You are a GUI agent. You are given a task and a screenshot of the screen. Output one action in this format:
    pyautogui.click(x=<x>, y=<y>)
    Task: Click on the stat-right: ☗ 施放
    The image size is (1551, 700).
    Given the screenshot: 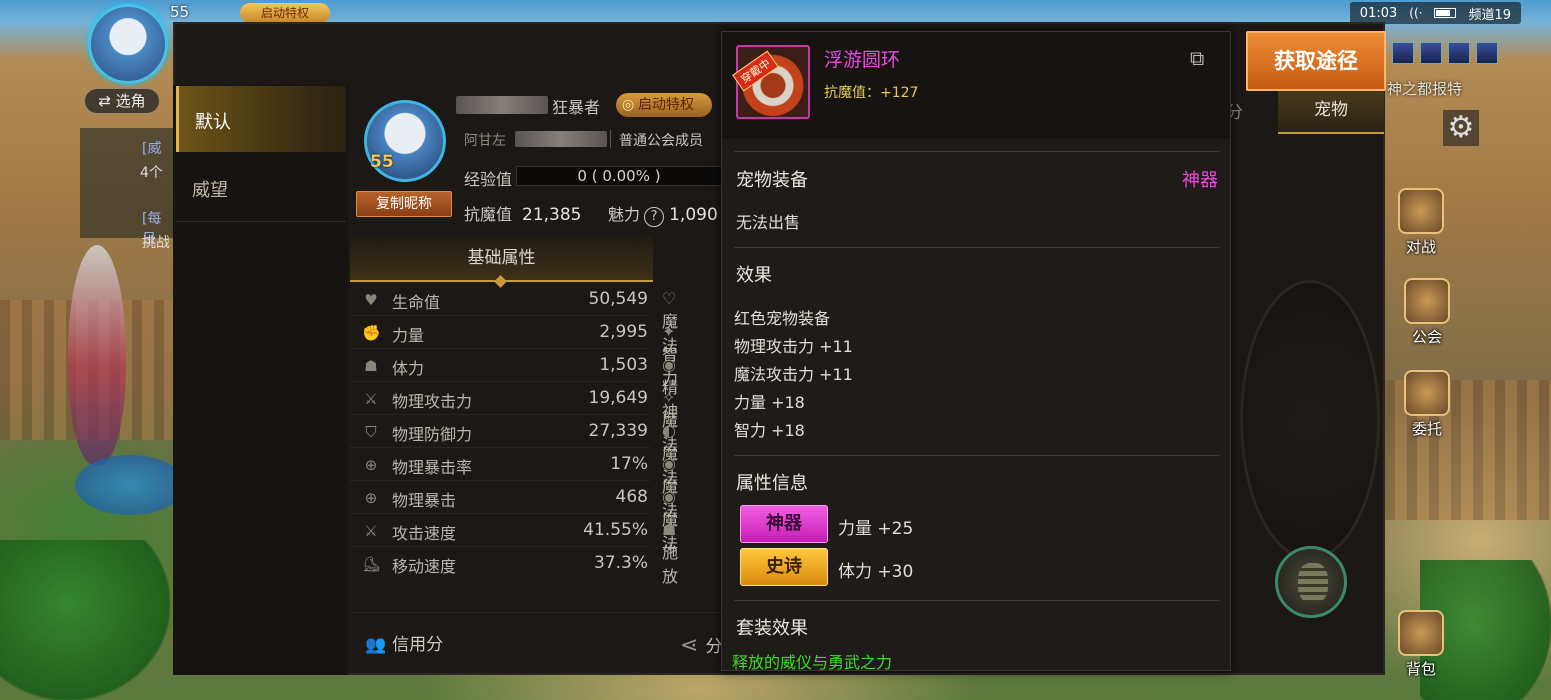 What is the action you would take?
    pyautogui.click(x=672, y=553)
    